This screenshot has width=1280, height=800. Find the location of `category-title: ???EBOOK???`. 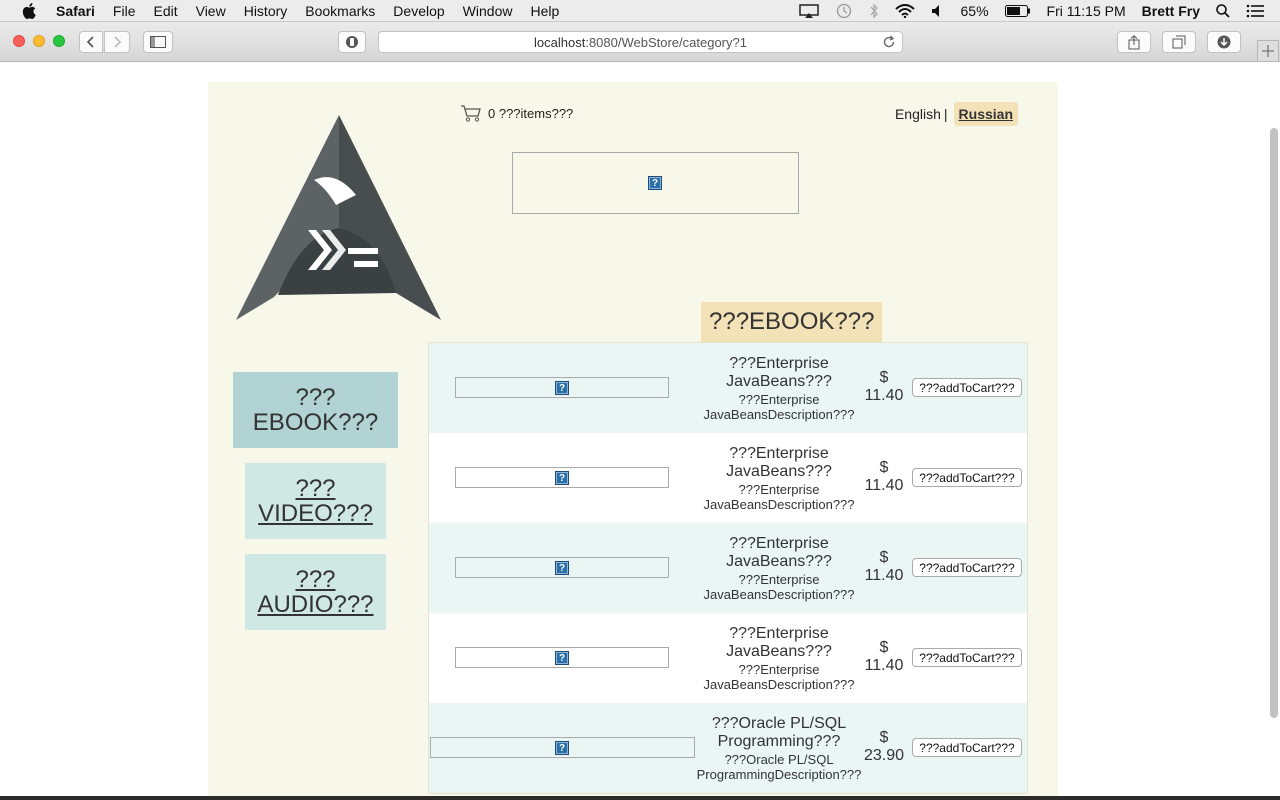

category-title: ???EBOOK??? is located at coordinates (792, 322).